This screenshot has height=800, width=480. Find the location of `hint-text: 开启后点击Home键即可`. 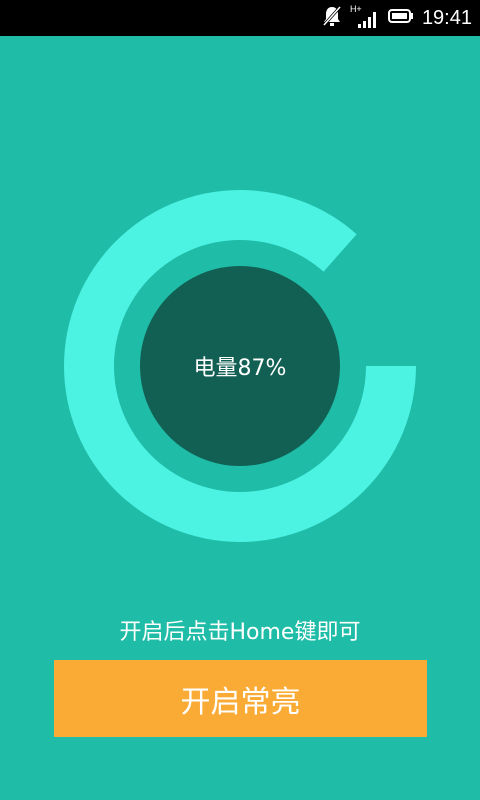

hint-text: 开启后点击Home键即可 is located at coordinates (240, 632).